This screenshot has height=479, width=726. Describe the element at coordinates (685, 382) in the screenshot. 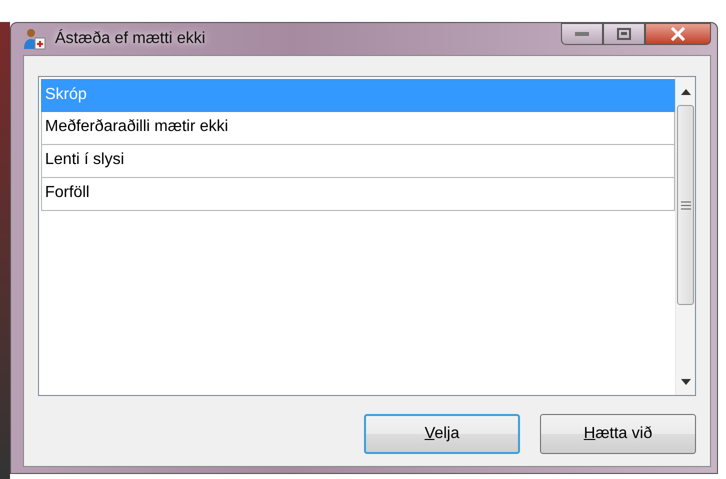

I see `scroll-down-icon` at that location.